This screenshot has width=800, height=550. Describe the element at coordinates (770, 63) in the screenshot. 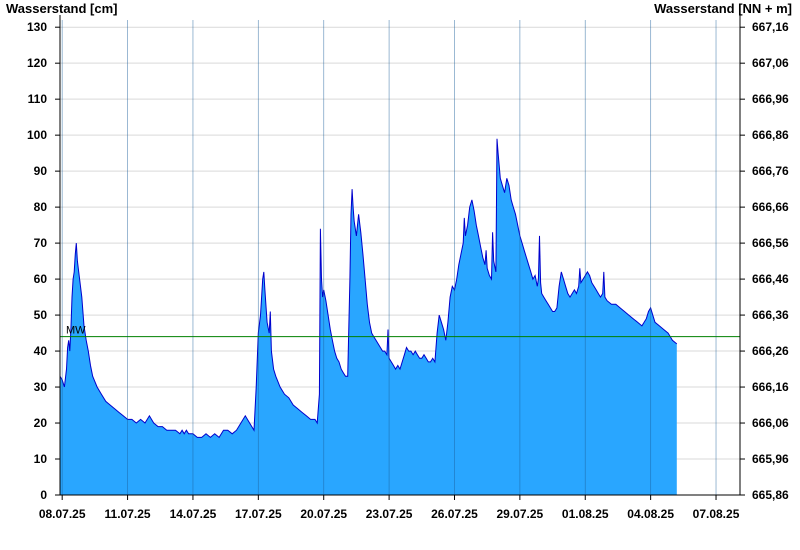

I see `right-y-tick-label: 667,06` at that location.